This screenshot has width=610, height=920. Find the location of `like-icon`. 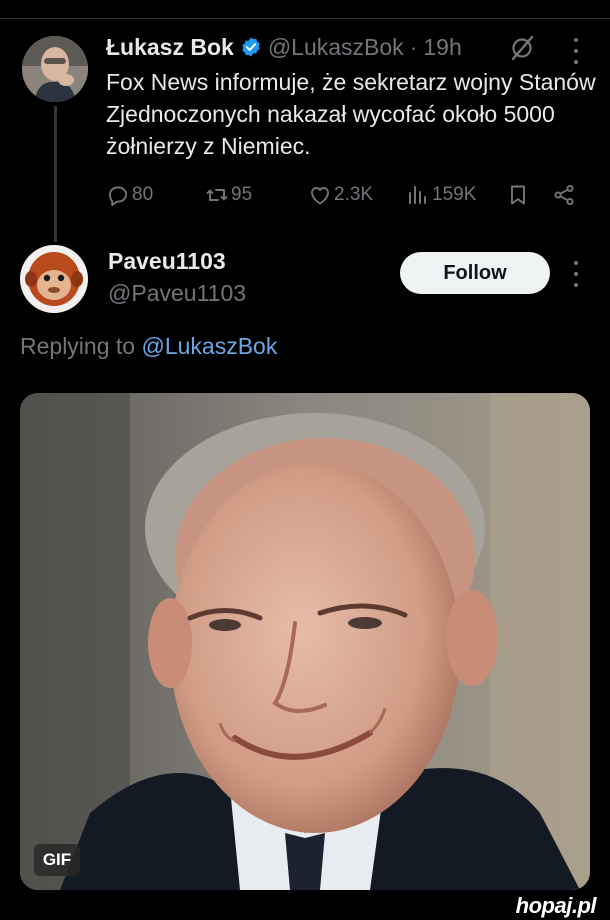

like-icon is located at coordinates (320, 196).